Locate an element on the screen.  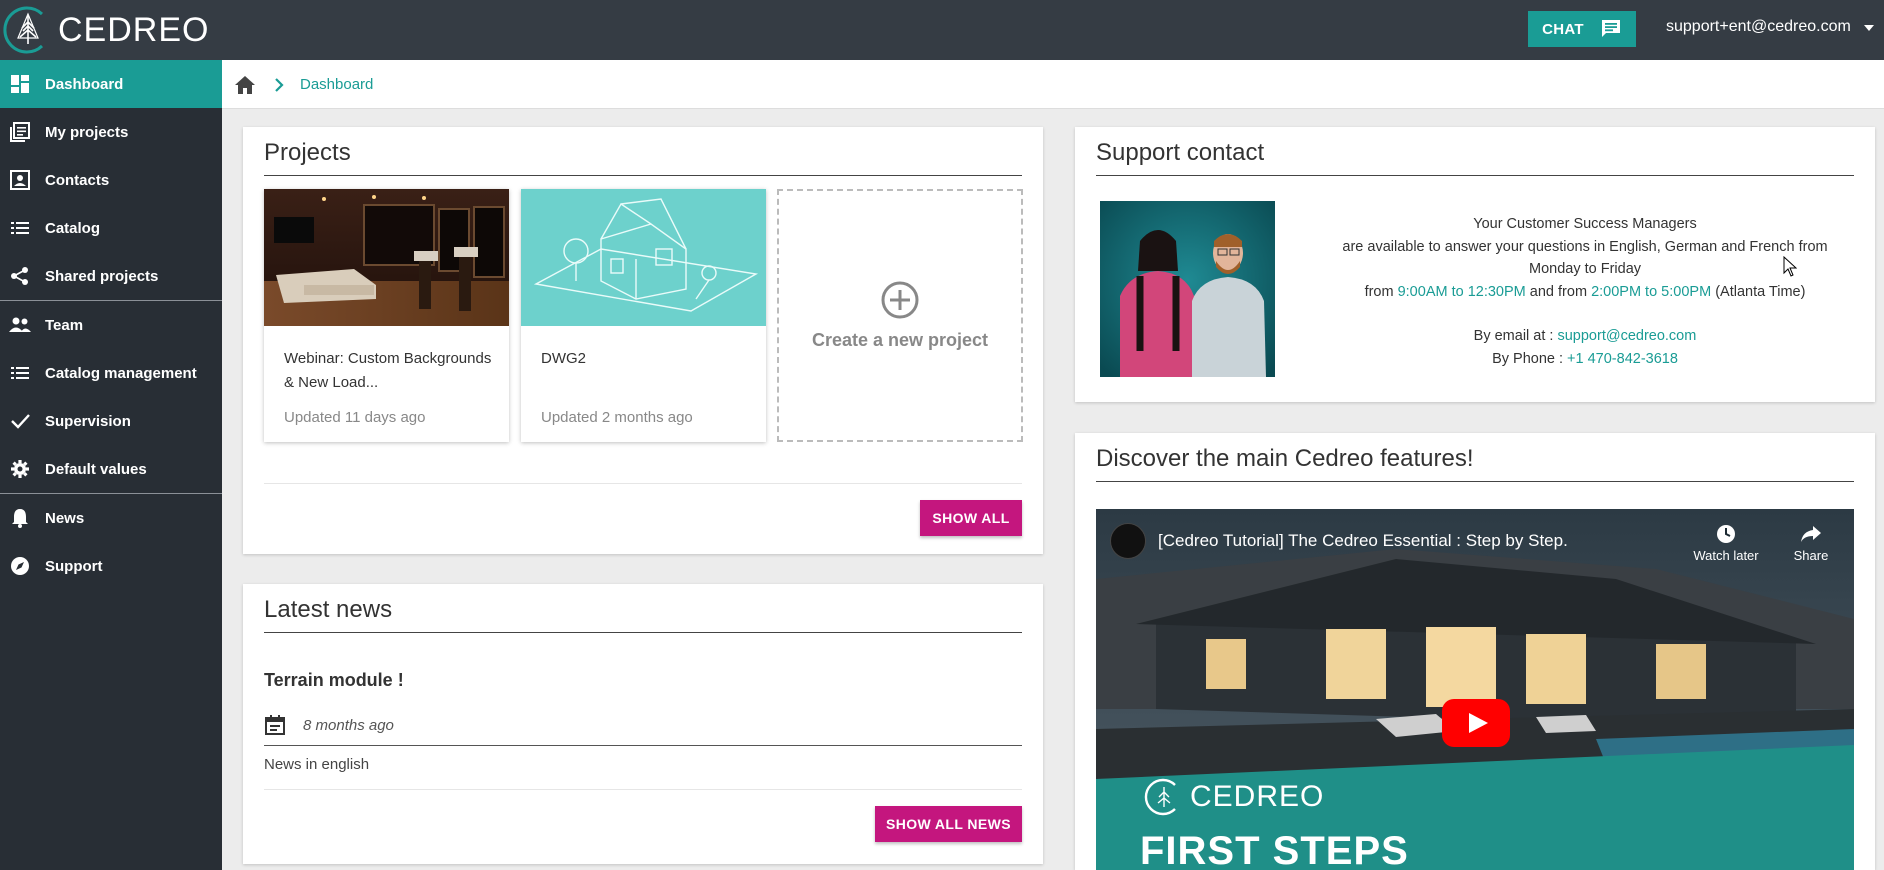
sidebar-item-default-values: Default values is located at coordinates (111, 469).